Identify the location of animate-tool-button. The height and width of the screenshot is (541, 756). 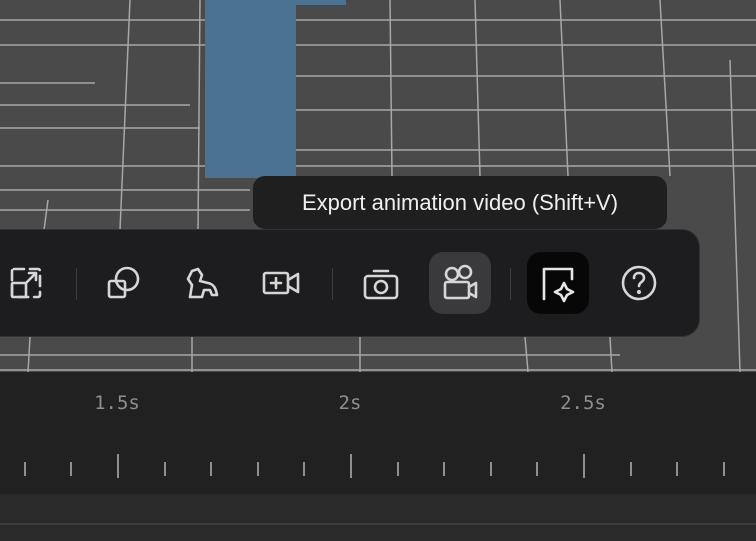
(202, 283).